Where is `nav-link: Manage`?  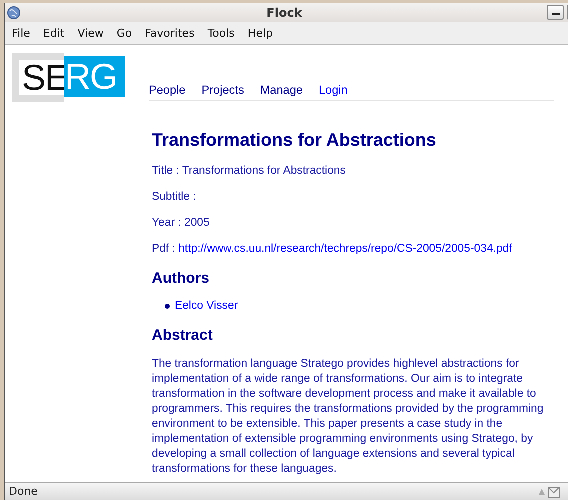
nav-link: Manage is located at coordinates (281, 90).